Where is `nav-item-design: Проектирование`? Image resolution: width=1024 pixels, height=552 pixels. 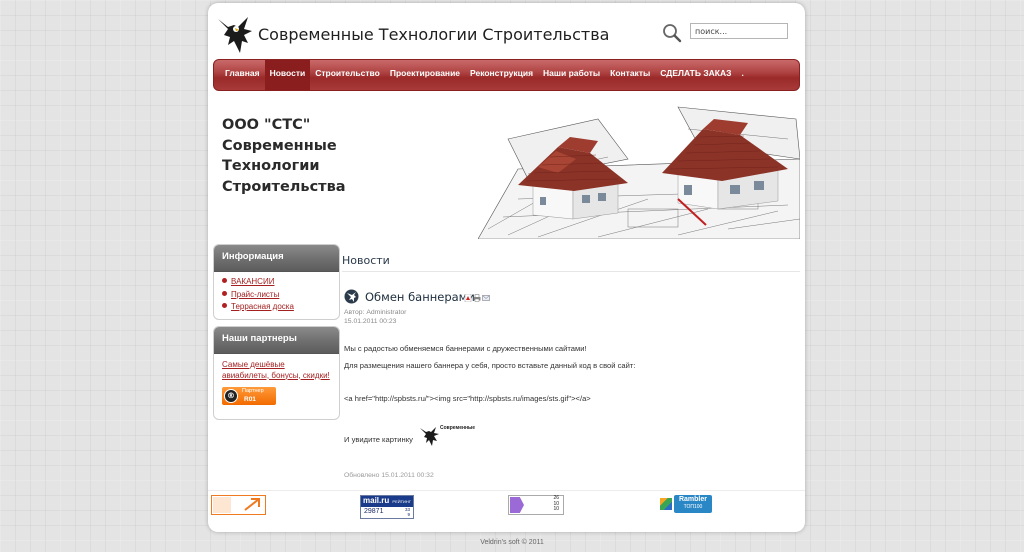
nav-item-design: Проектирование is located at coordinates (425, 75).